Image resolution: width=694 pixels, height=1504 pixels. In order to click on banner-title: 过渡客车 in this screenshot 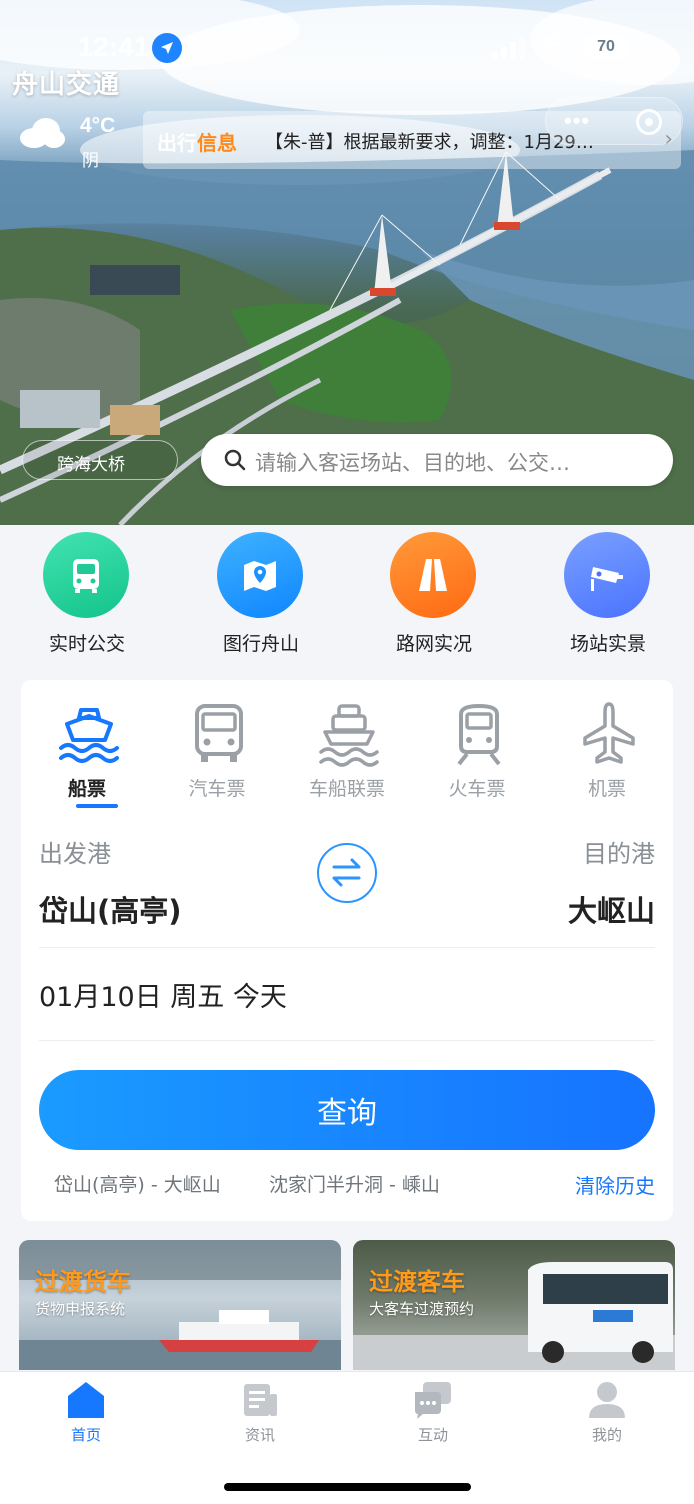, I will do `click(417, 1282)`.